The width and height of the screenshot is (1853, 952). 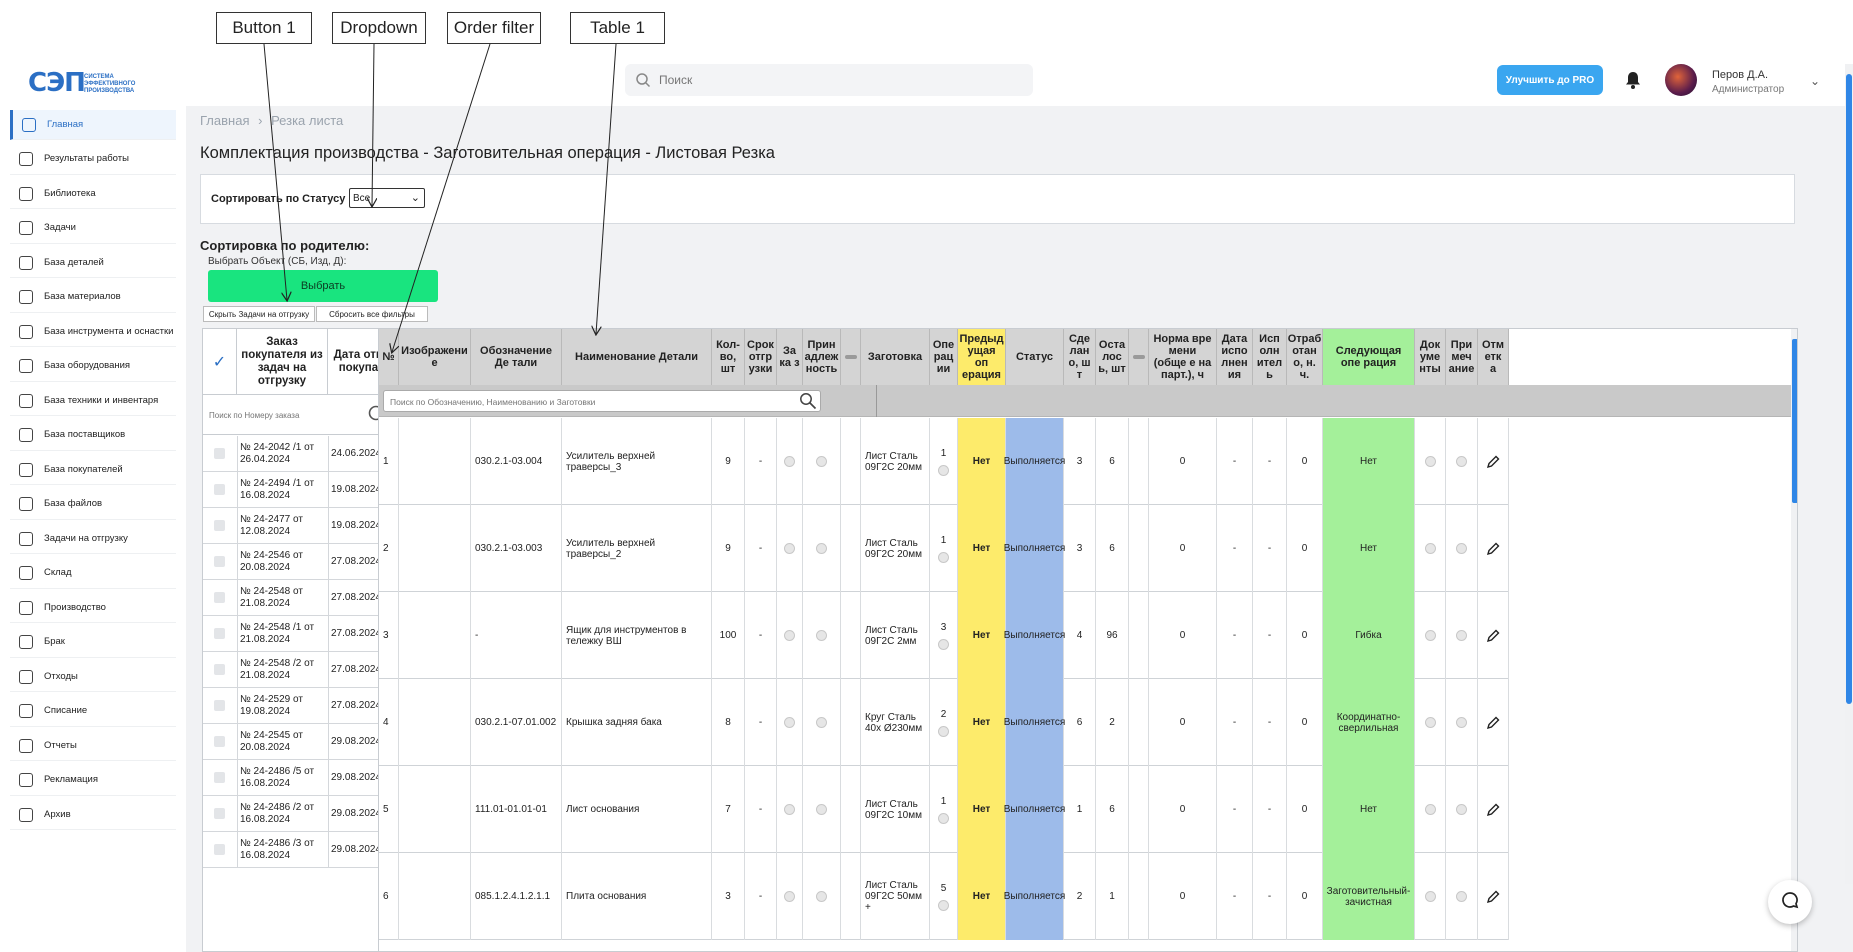 I want to click on sidebar-item: База поставщиков, so click(x=93, y=436).